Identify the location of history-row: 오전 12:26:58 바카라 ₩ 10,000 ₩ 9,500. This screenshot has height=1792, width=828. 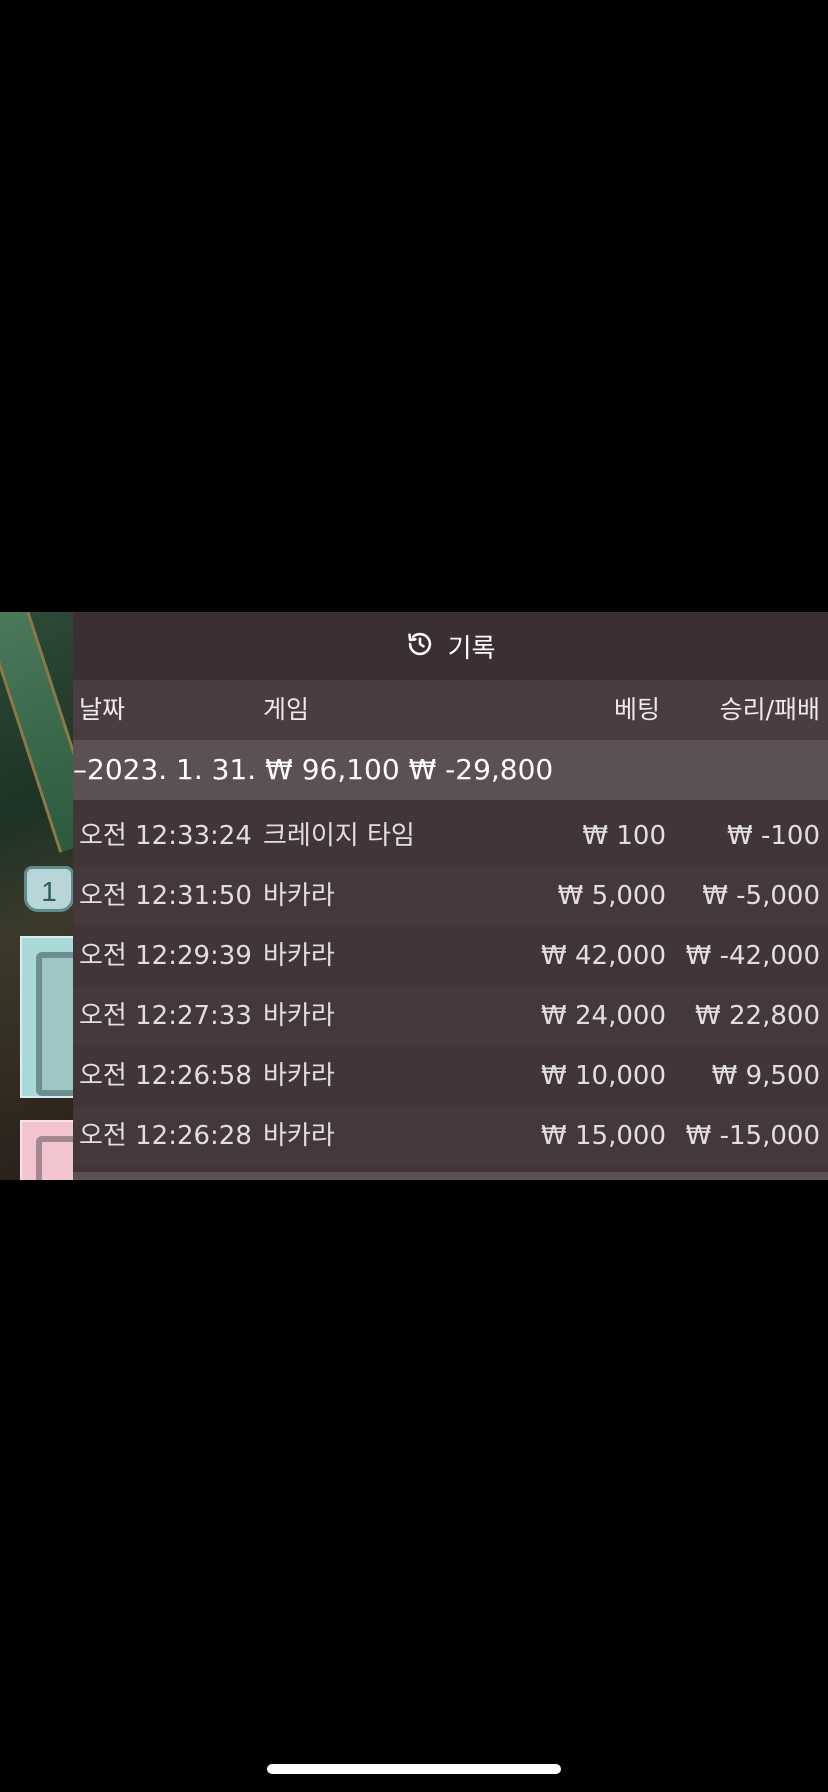
(450, 1076).